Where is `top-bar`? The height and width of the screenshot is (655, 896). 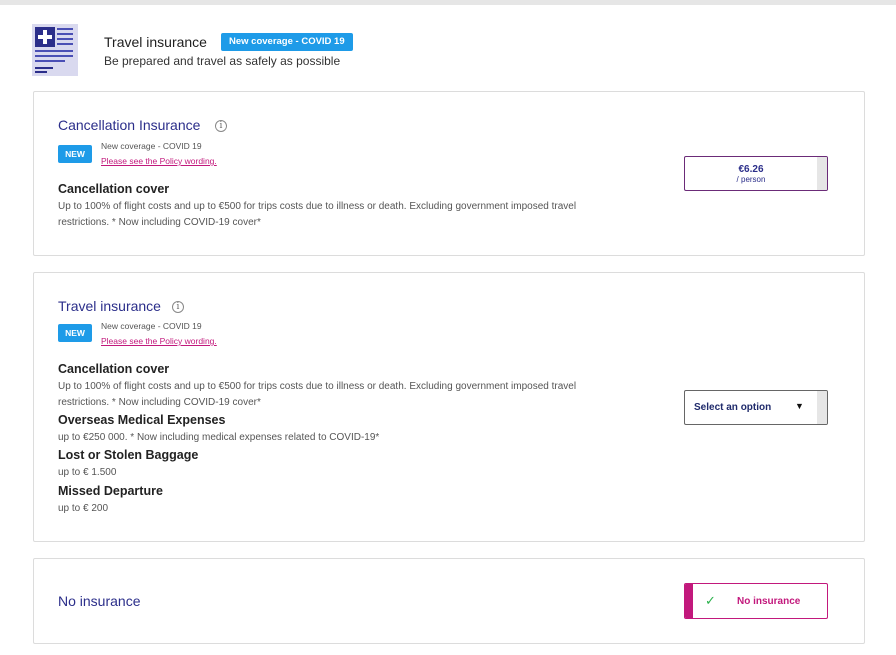
top-bar is located at coordinates (448, 2).